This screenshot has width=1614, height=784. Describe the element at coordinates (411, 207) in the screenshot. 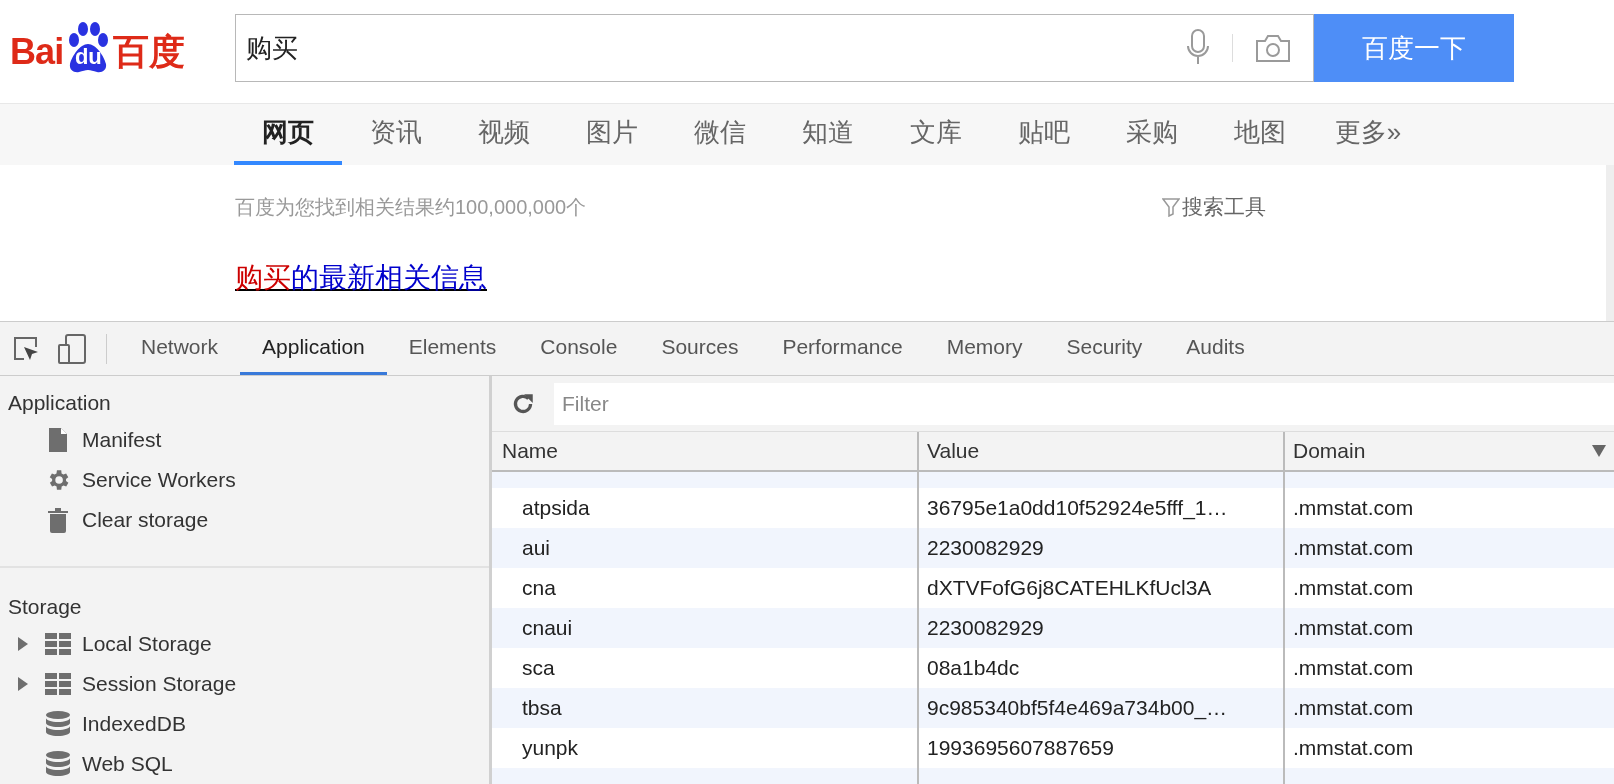

I see `result-count: 百度为您找到相关结果约100,000,000个` at that location.